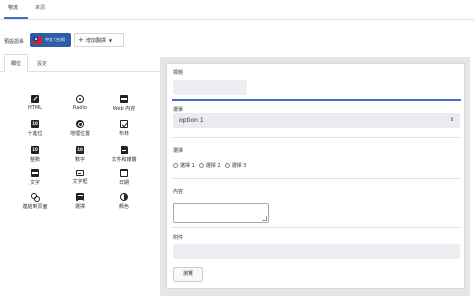  What do you see at coordinates (35, 108) in the screenshot?
I see `palette-item-label: HTML` at bounding box center [35, 108].